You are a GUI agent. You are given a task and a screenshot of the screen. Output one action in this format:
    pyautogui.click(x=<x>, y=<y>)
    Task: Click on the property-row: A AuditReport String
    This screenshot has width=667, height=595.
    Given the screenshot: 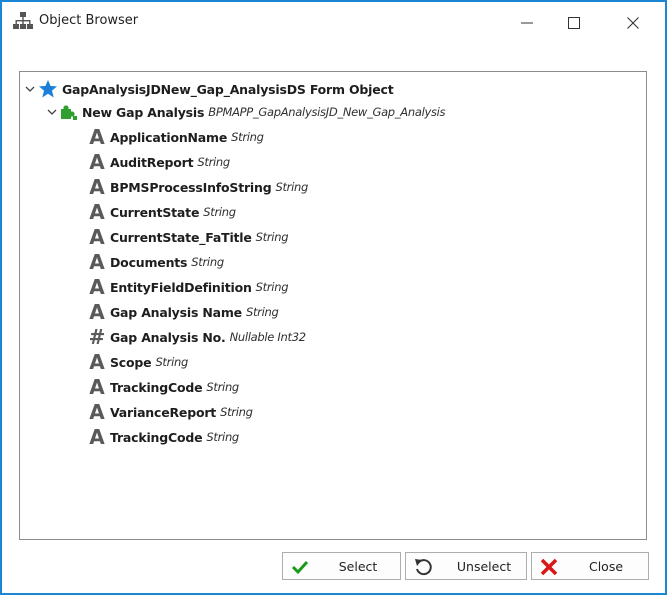 What is the action you would take?
    pyautogui.click(x=159, y=162)
    